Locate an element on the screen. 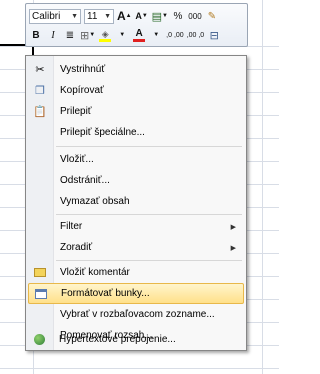 This screenshot has height=374, width=320. bold-button: B is located at coordinates (36, 35).